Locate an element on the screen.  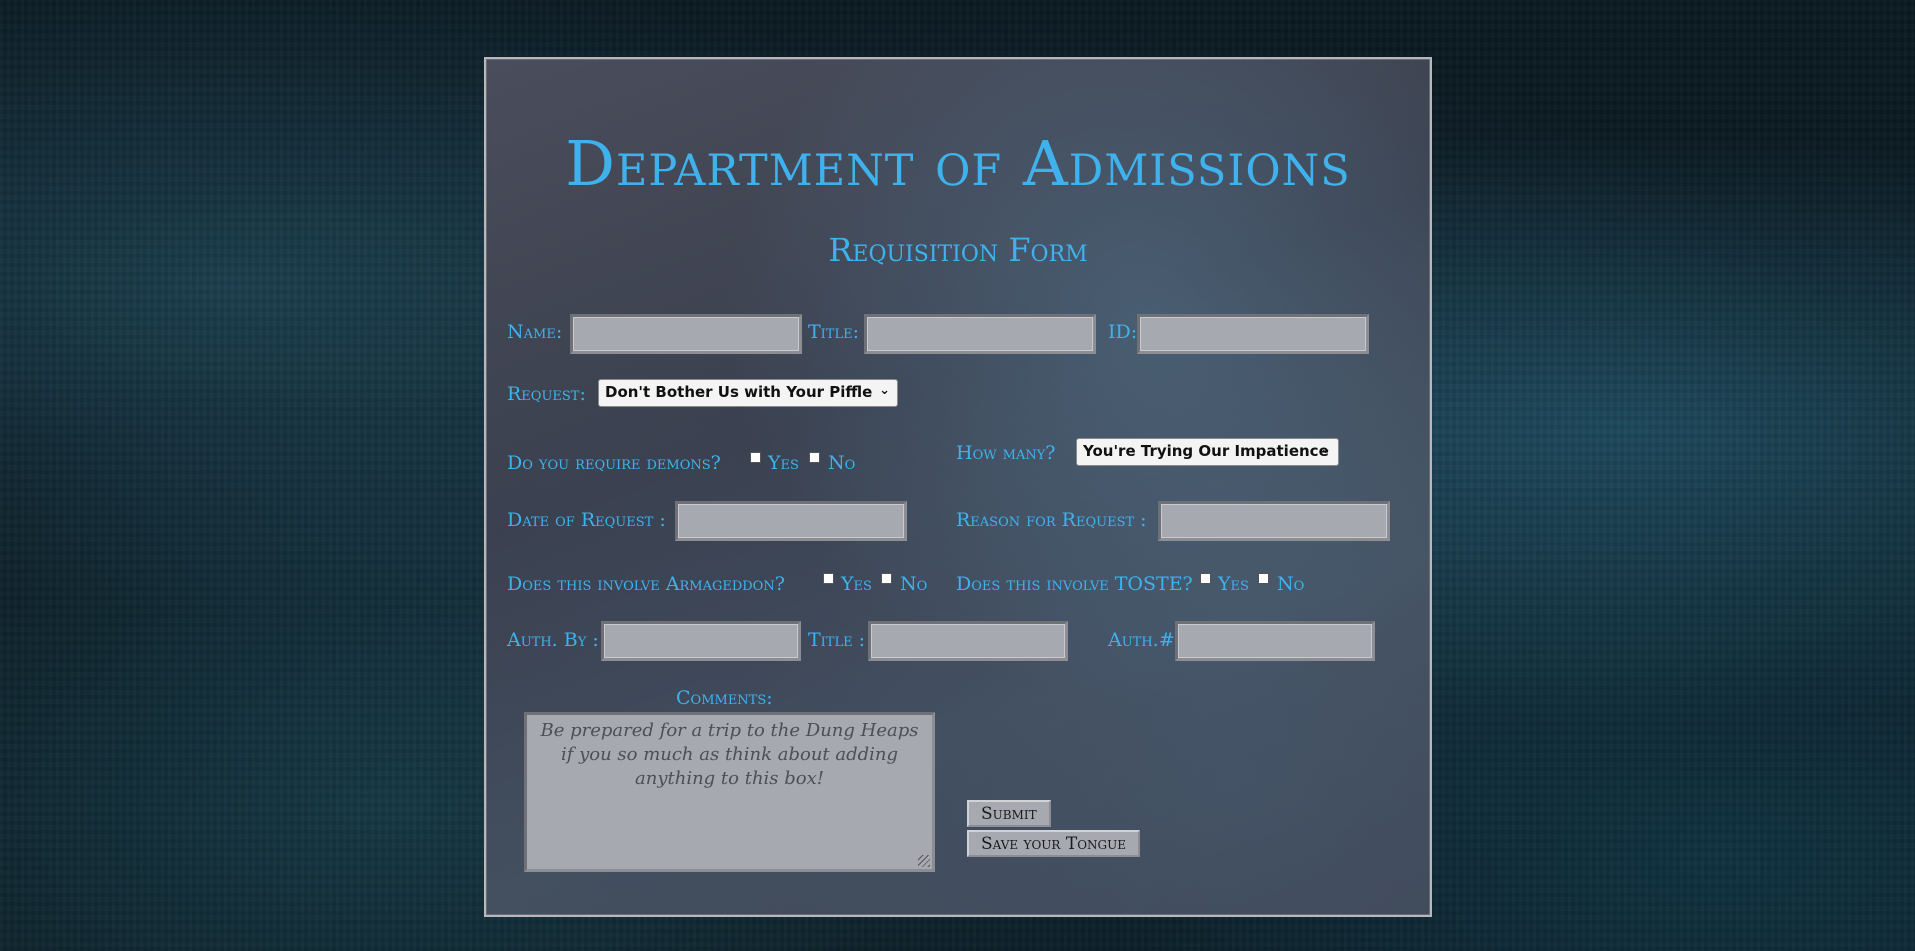
armageddon-yes-checkbox is located at coordinates (828, 578).